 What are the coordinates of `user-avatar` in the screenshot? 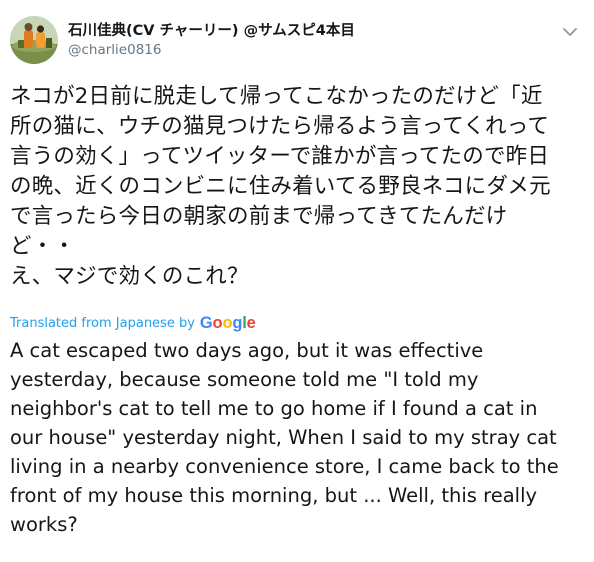 It's located at (34, 40).